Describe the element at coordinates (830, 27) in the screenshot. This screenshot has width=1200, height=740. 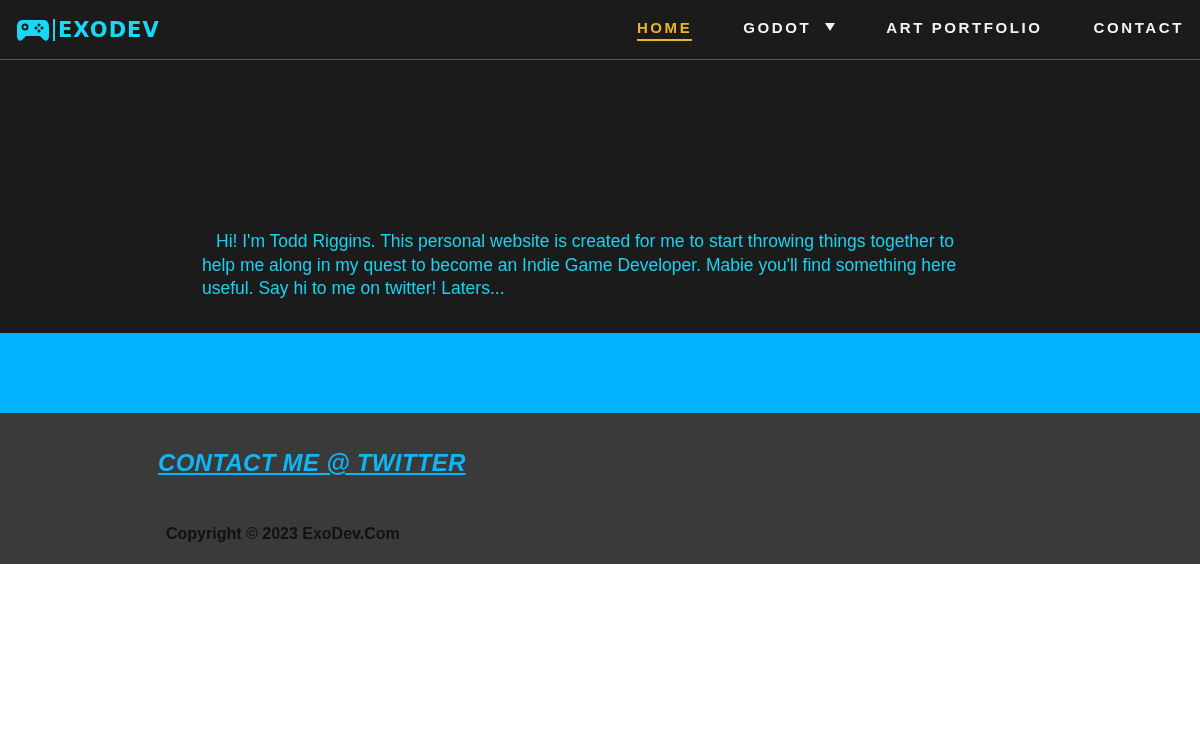
I see `caret-icon` at that location.